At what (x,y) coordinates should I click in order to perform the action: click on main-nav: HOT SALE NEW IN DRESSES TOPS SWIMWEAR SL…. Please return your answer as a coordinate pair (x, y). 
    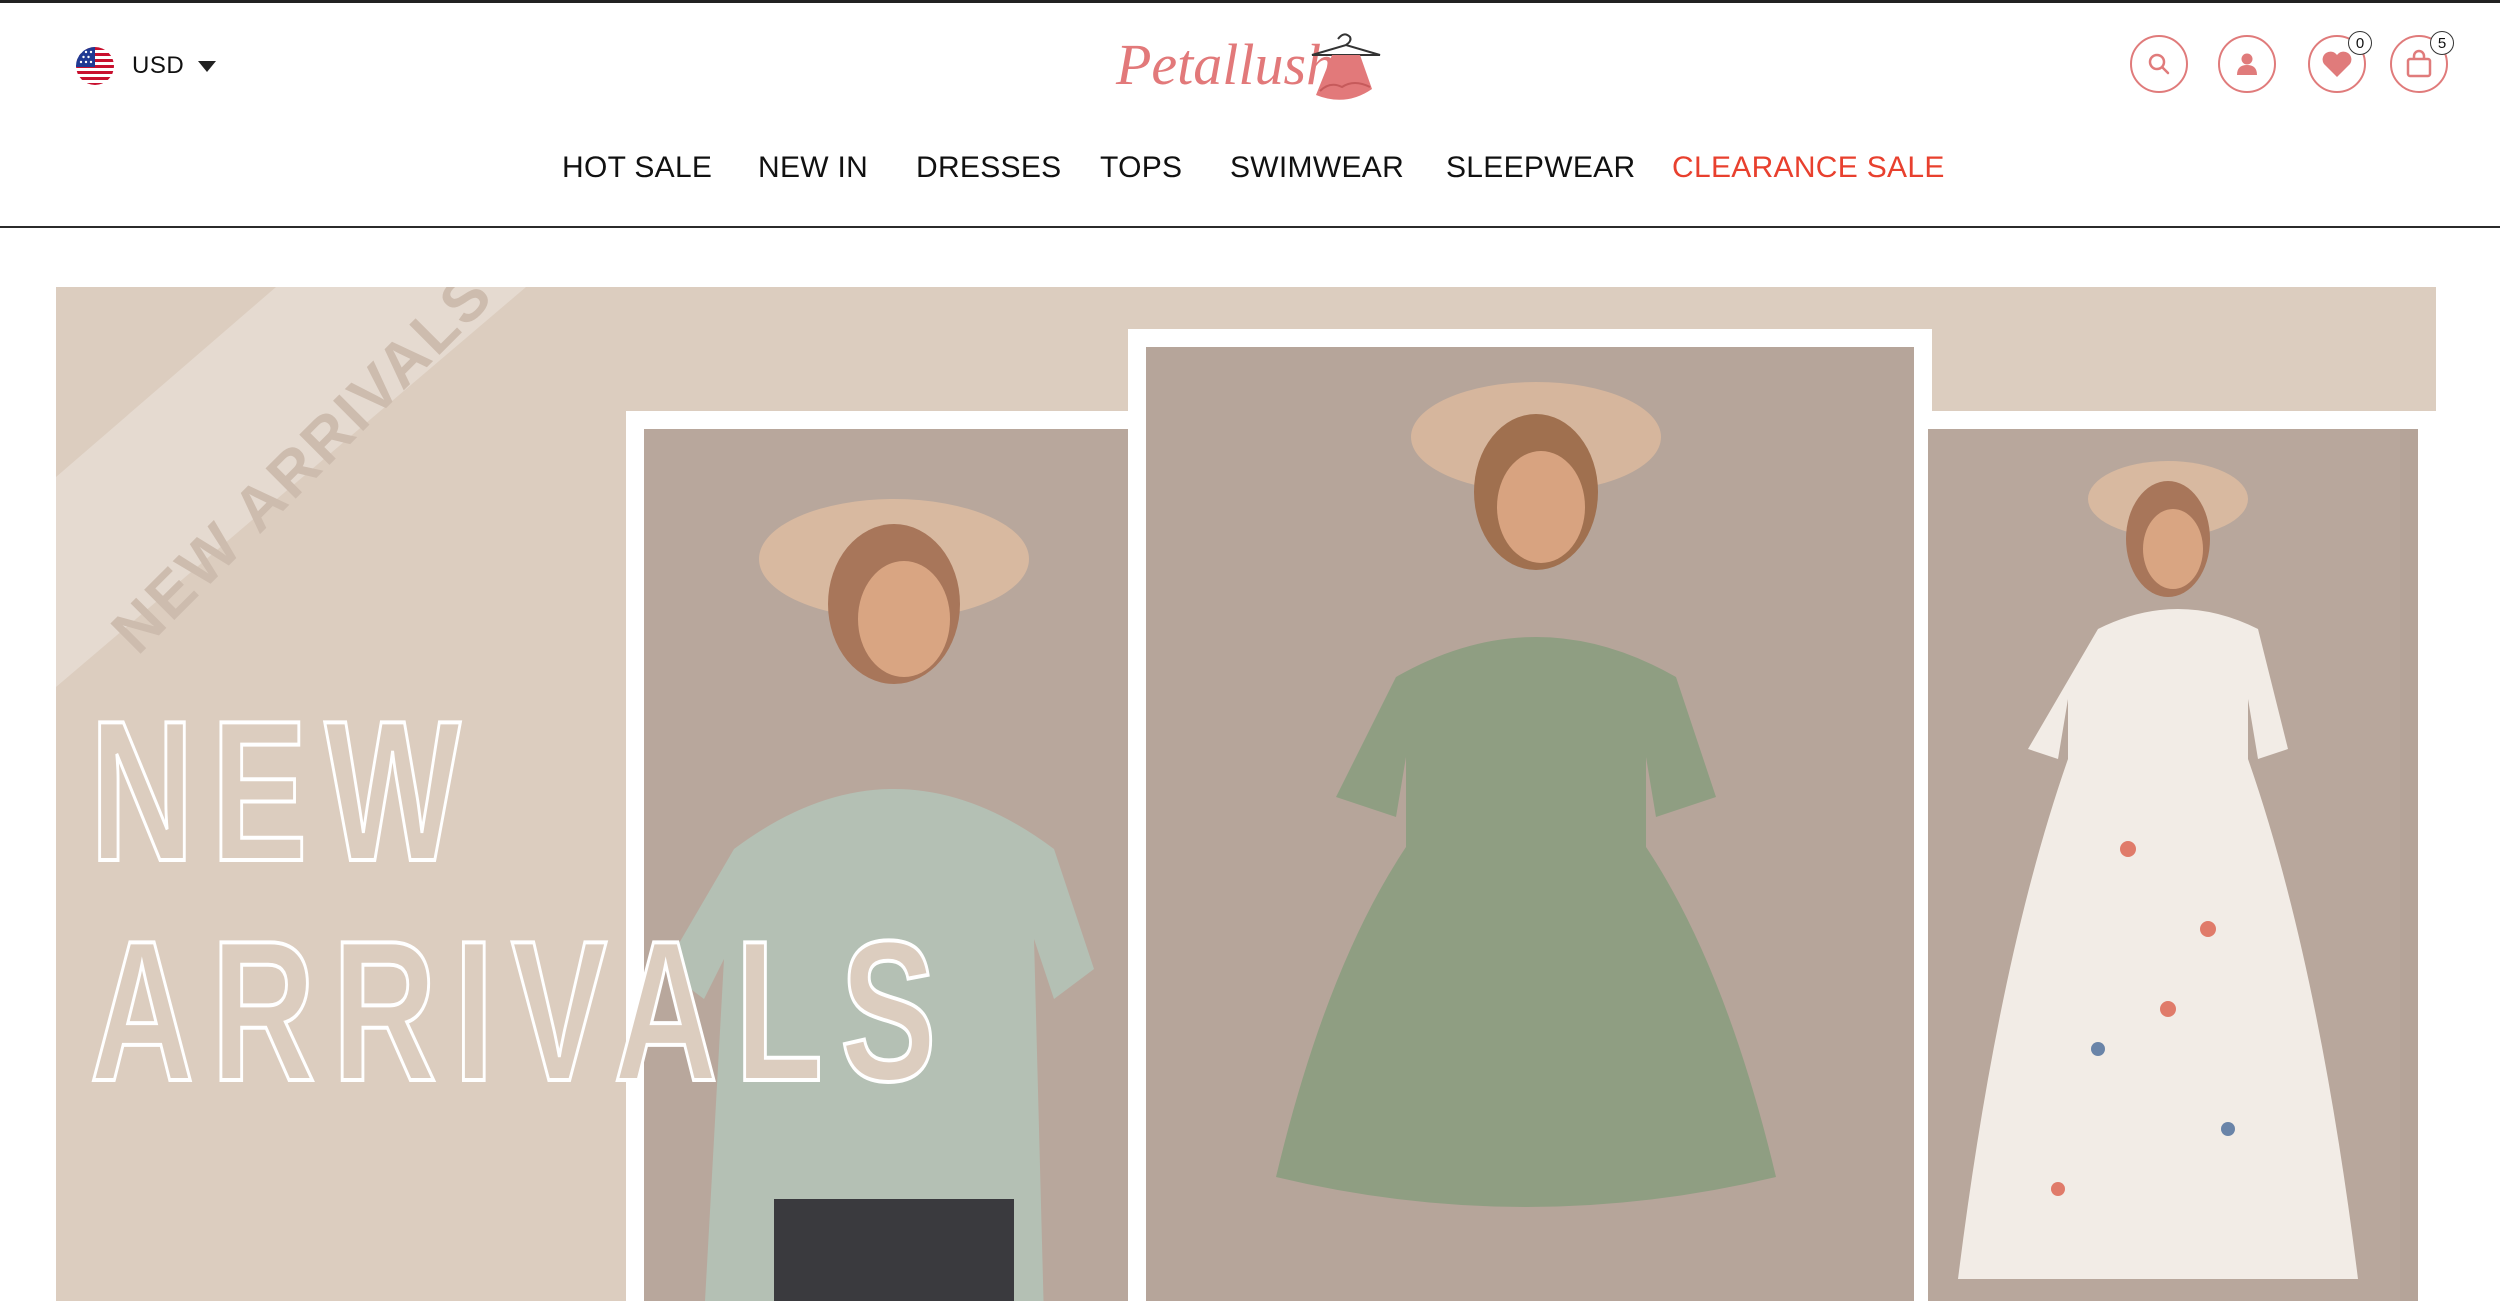
    Looking at the image, I should click on (1250, 175).